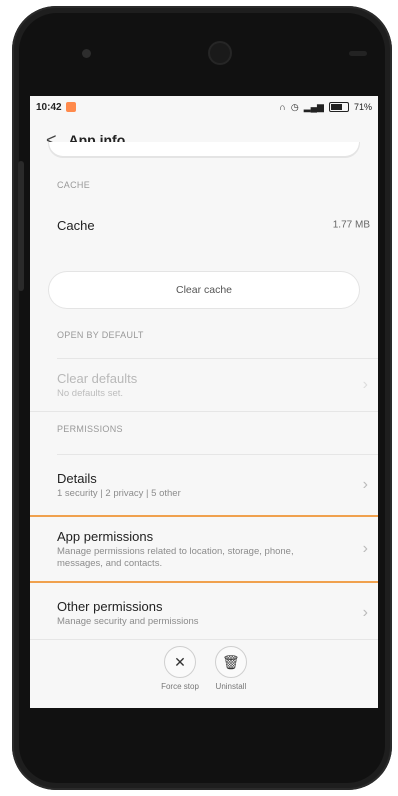 The image size is (398, 796). I want to click on section-header-open-by-default: OPEN BY DEFAULT, so click(100, 335).